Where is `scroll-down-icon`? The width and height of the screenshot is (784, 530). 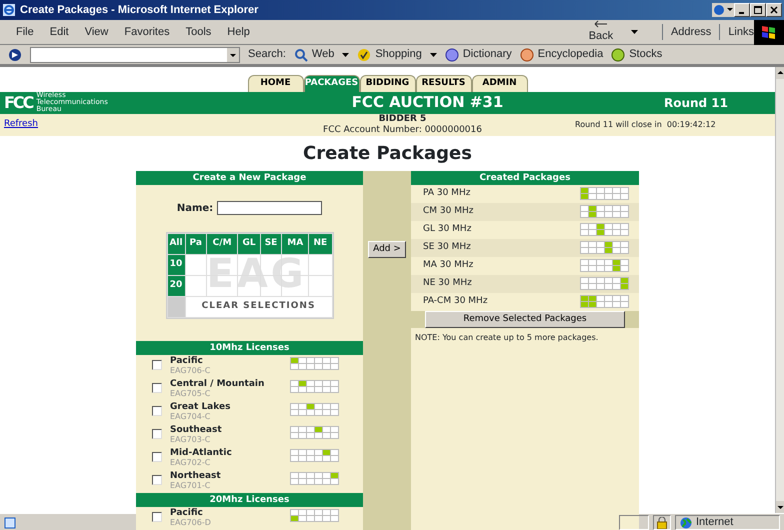 scroll-down-icon is located at coordinates (780, 507).